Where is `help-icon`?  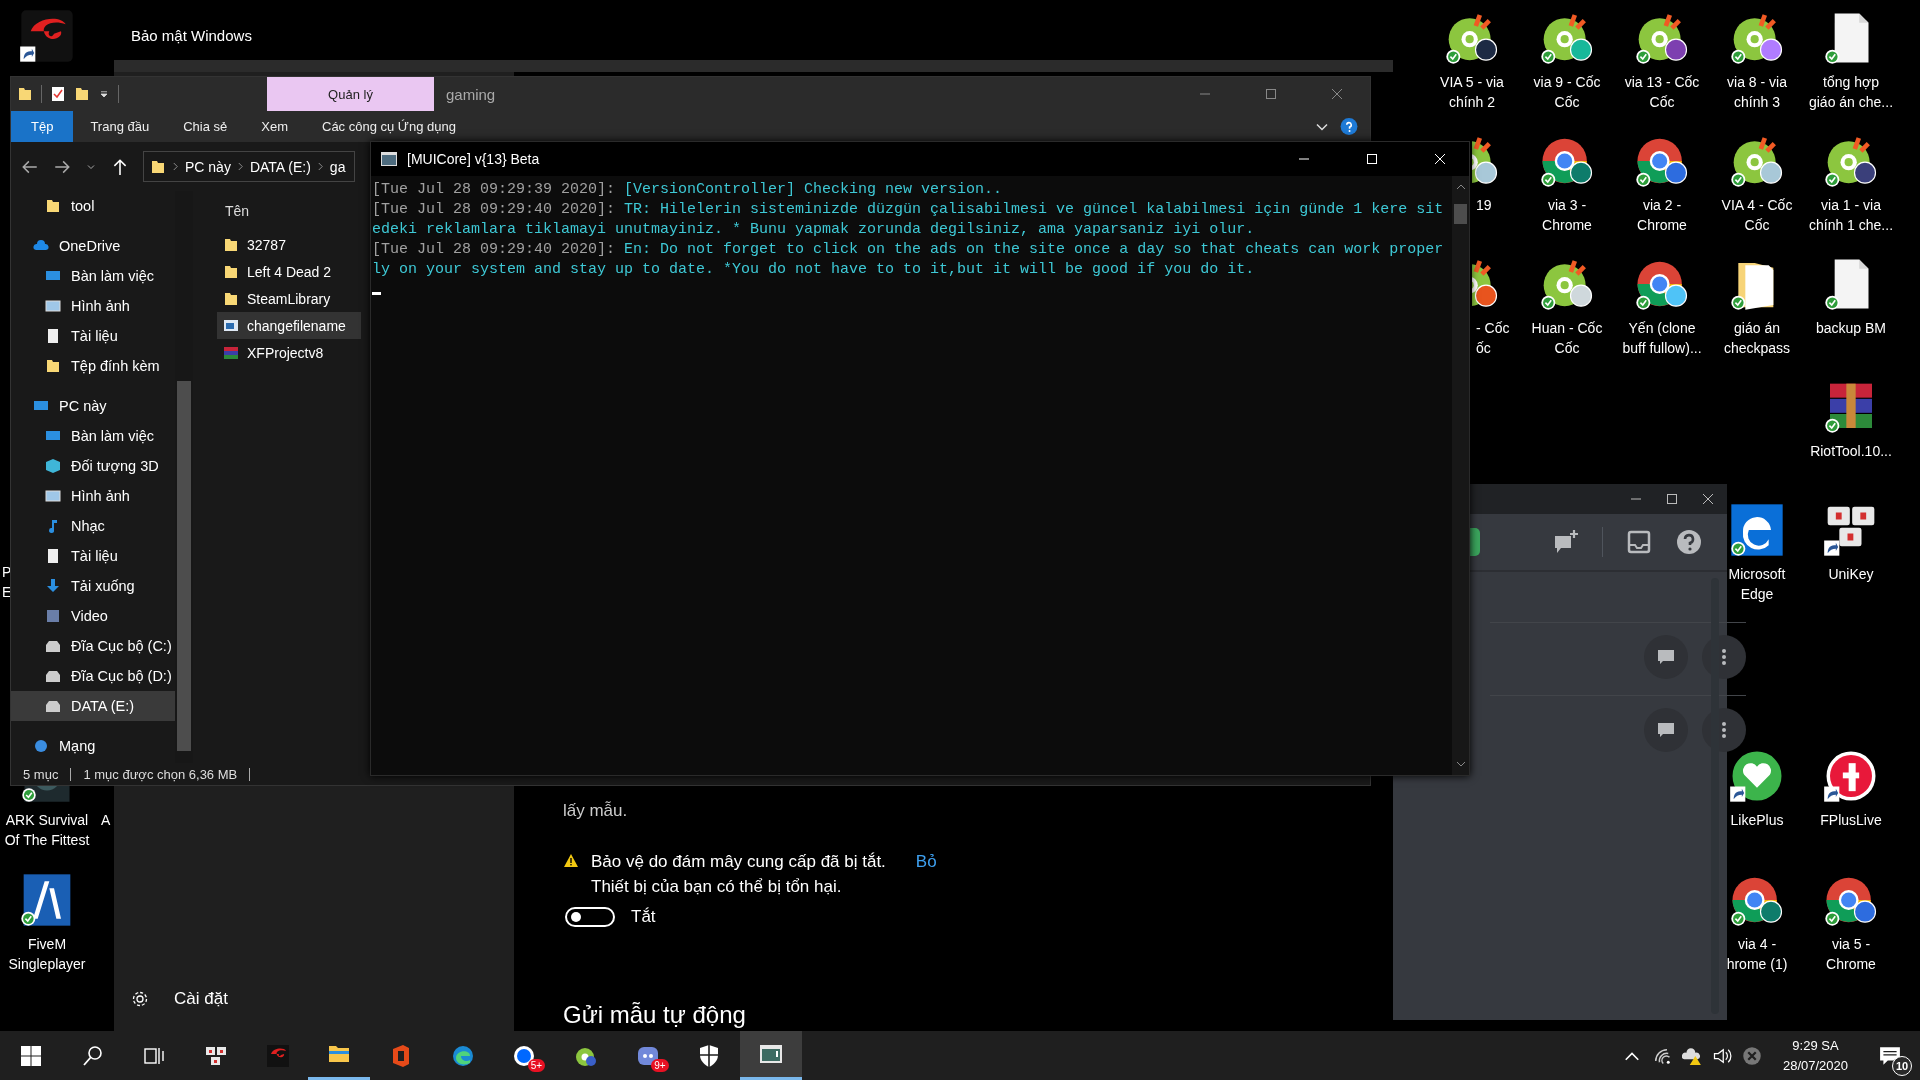 help-icon is located at coordinates (1689, 542).